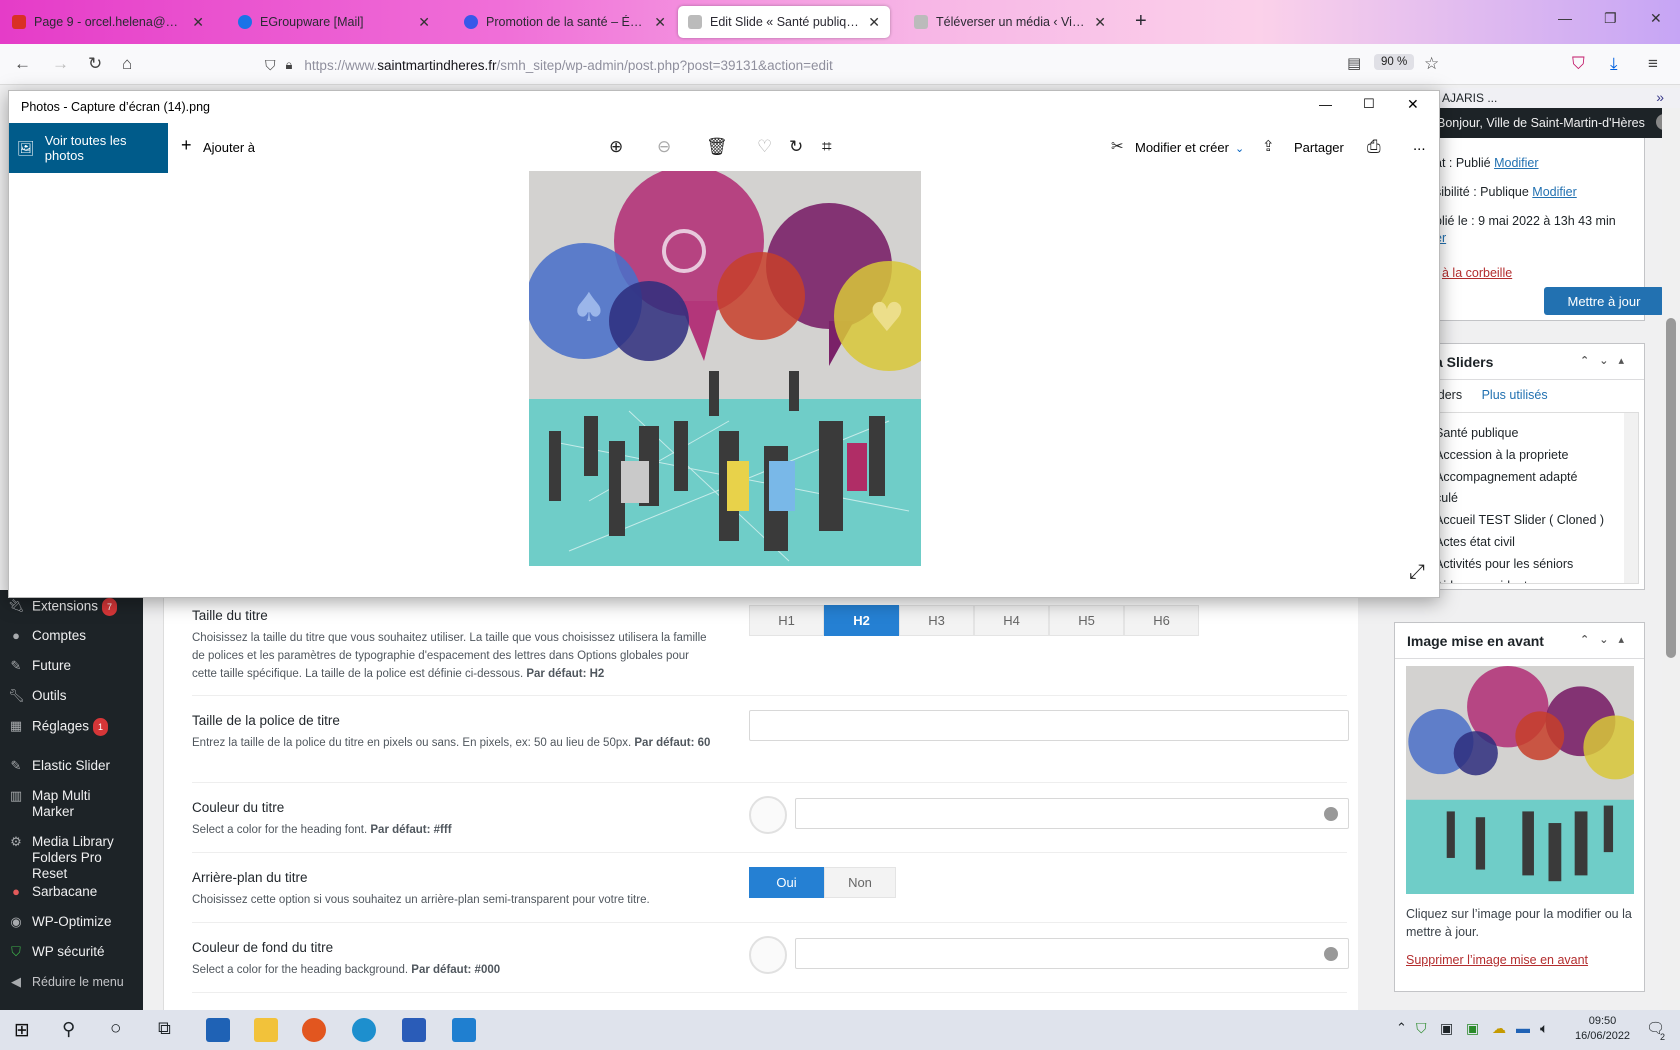  What do you see at coordinates (334, 22) in the screenshot?
I see `tab-egroupware: EGroupware [Mail] ✕` at bounding box center [334, 22].